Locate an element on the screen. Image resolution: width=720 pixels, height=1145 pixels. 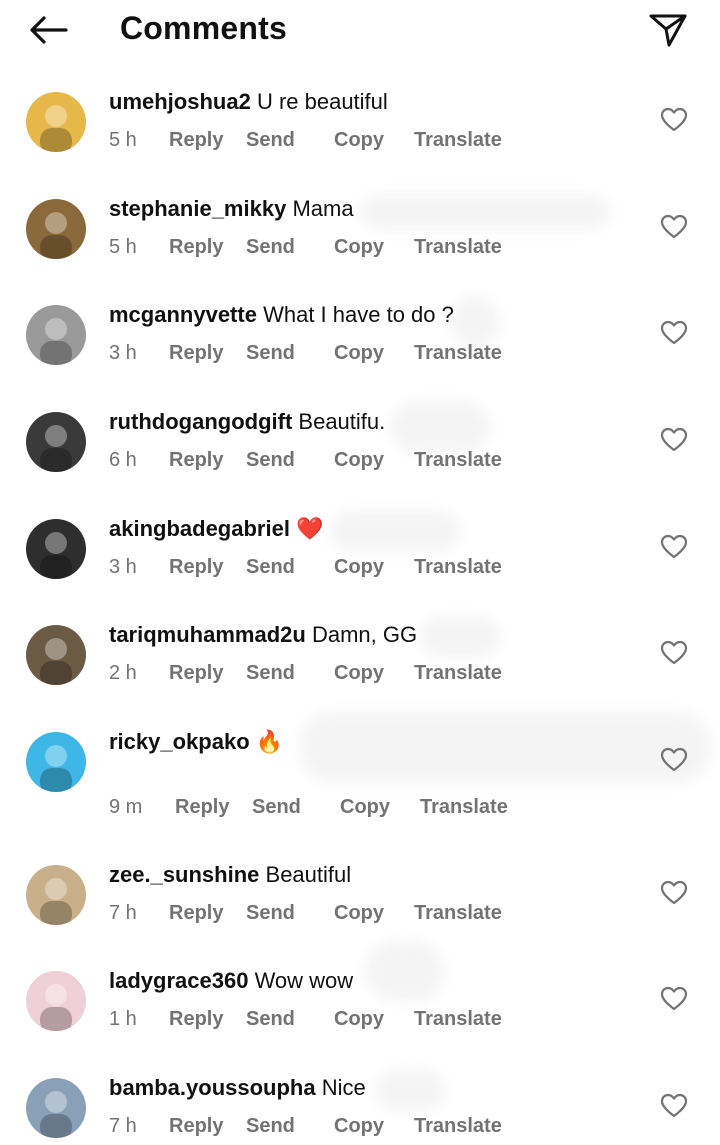
comment-username: mcgannyvette is located at coordinates (183, 314).